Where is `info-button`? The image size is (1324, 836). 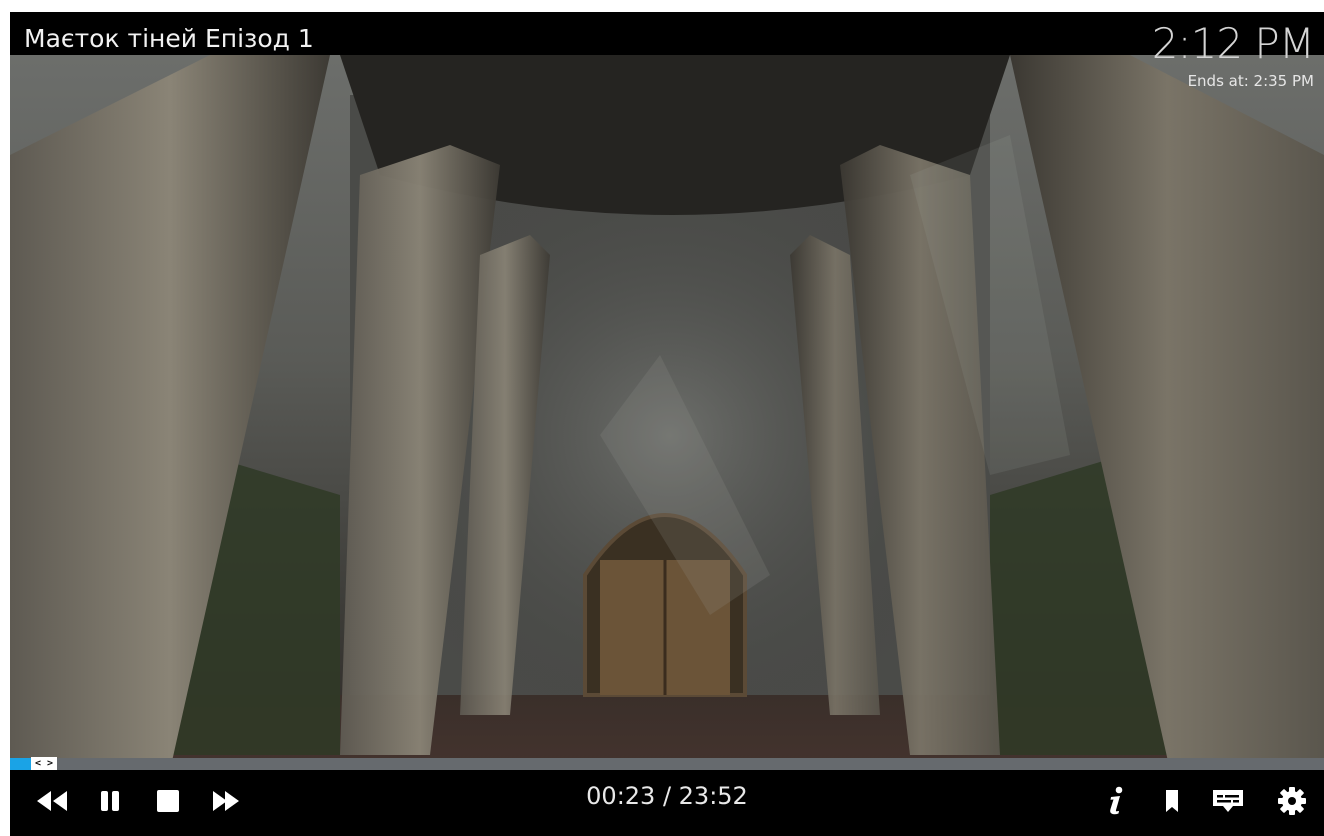
info-button is located at coordinates (1116, 801).